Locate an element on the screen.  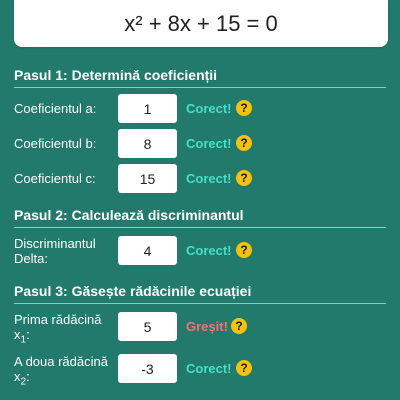
root-2-status: Corect! is located at coordinates (209, 368).